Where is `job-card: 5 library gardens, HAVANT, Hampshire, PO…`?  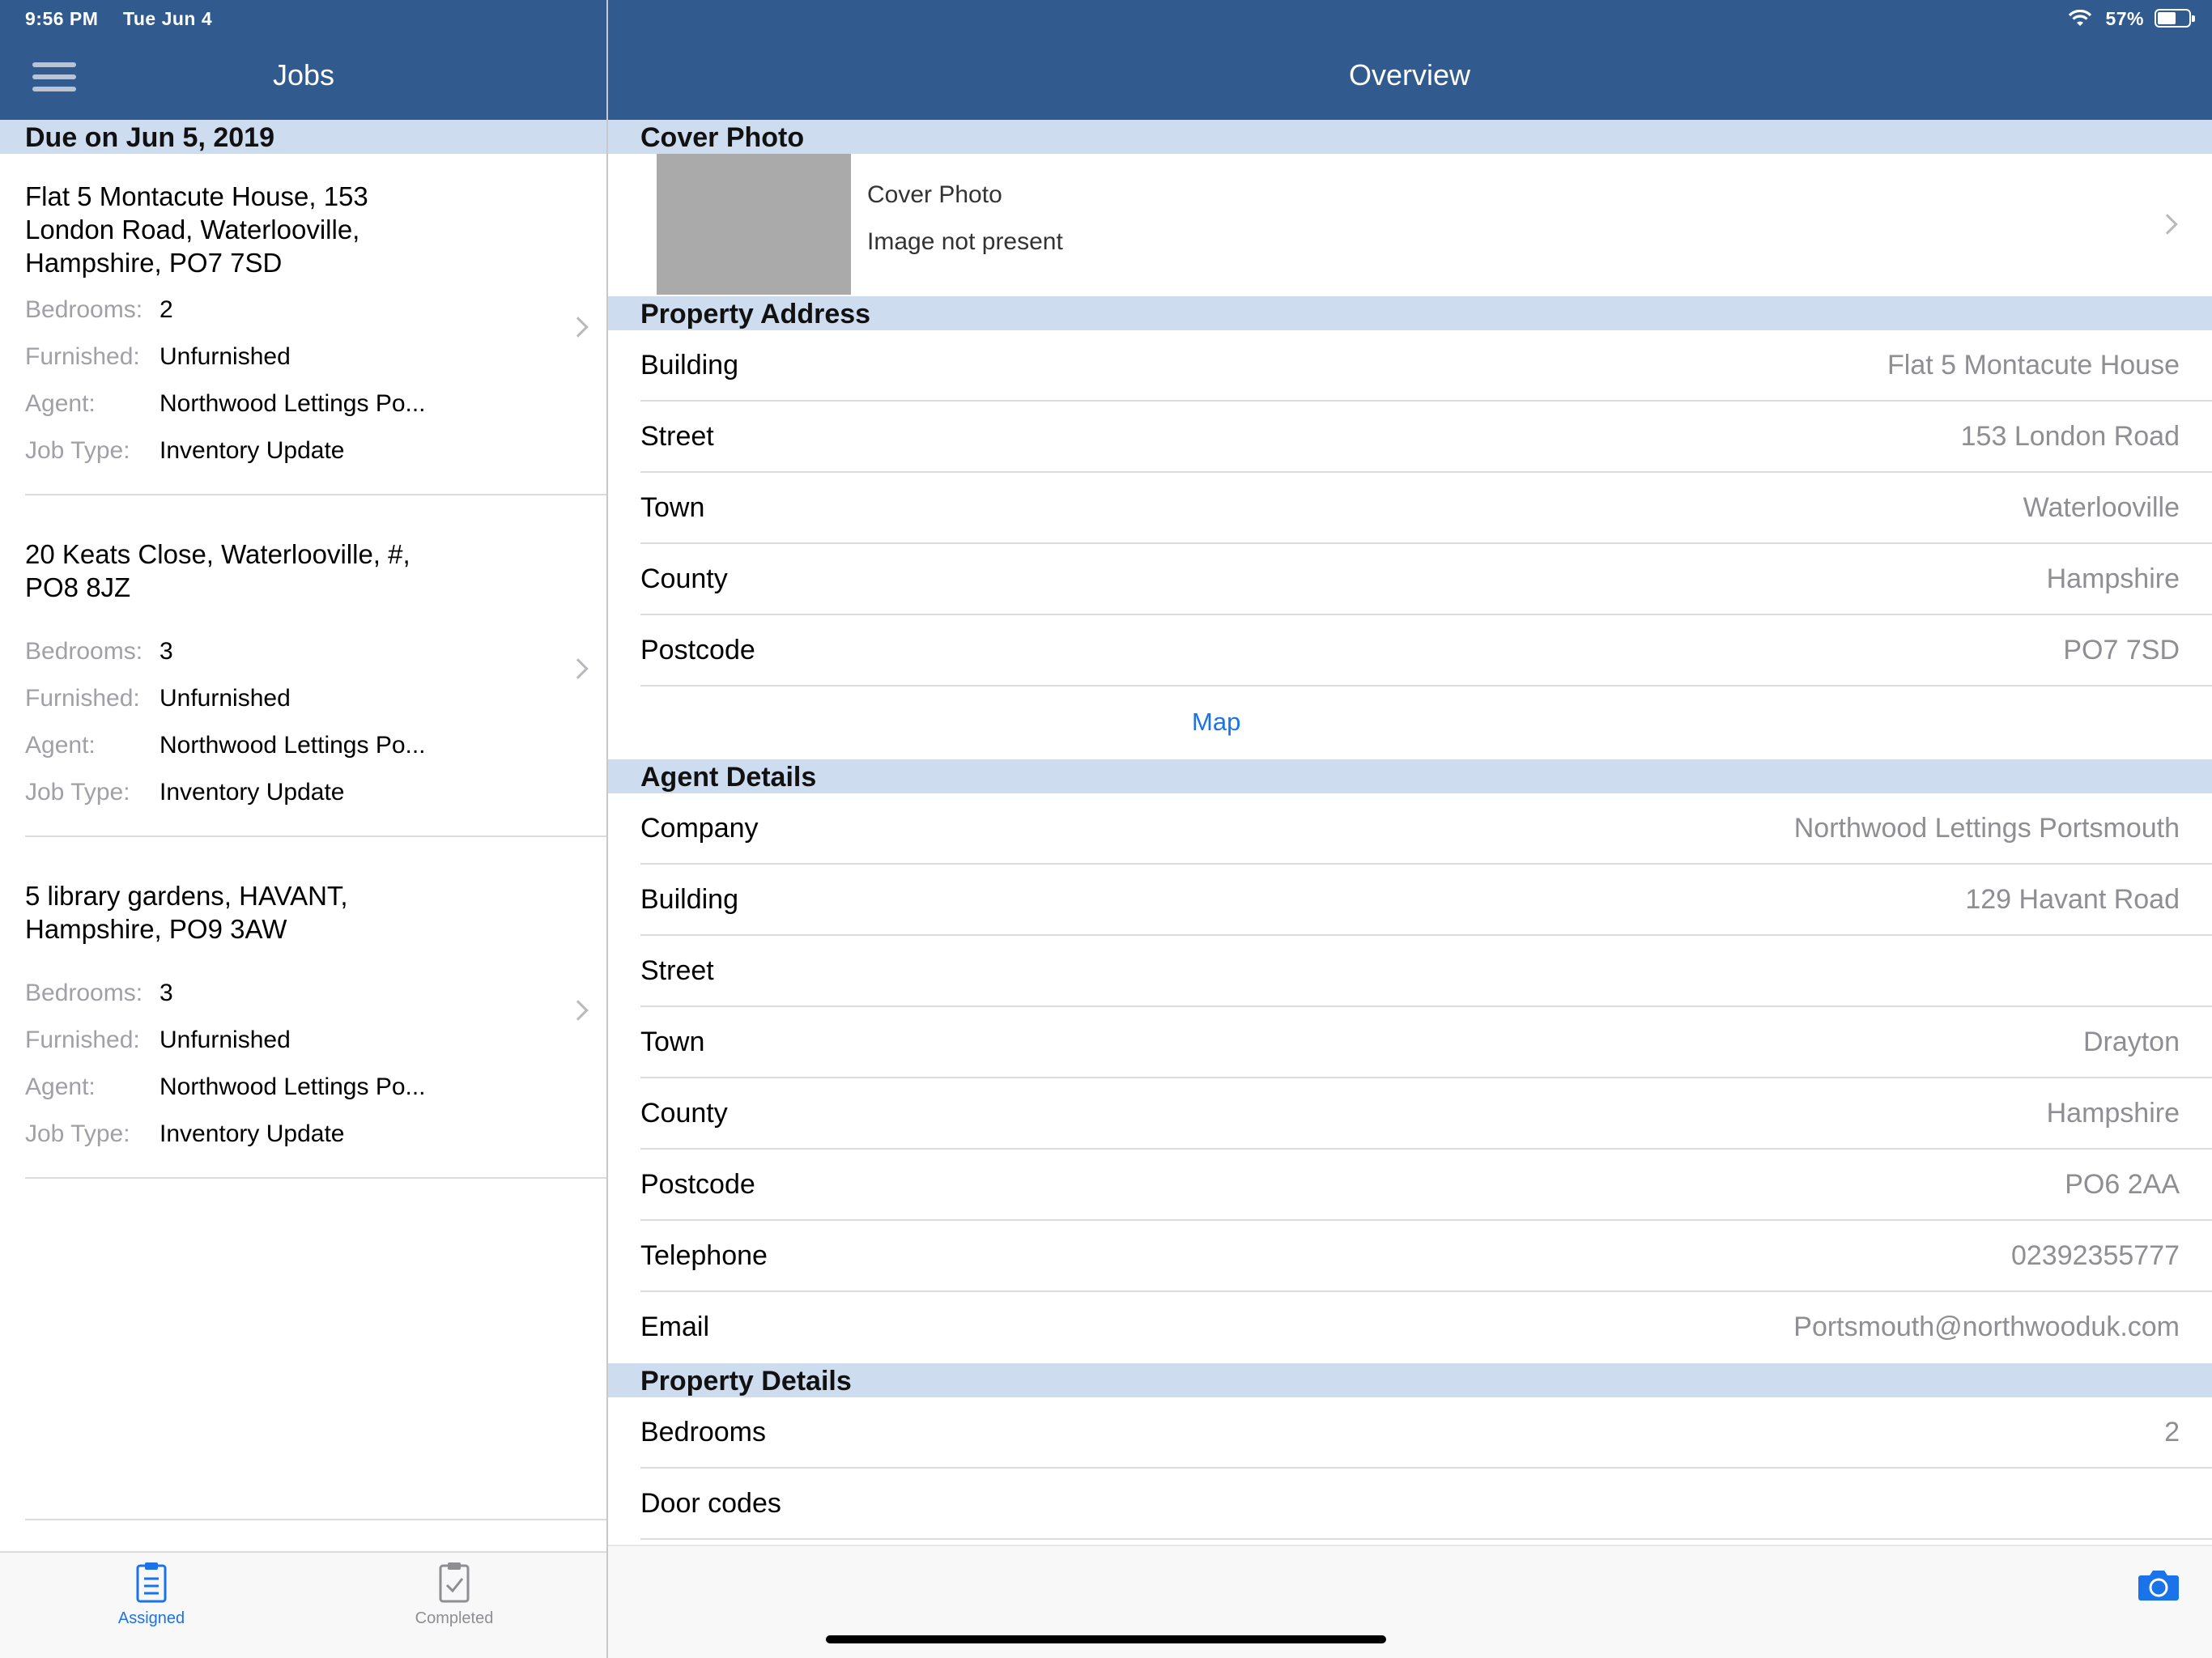 job-card: 5 library gardens, HAVANT, Hampshire, PO… is located at coordinates (303, 1008).